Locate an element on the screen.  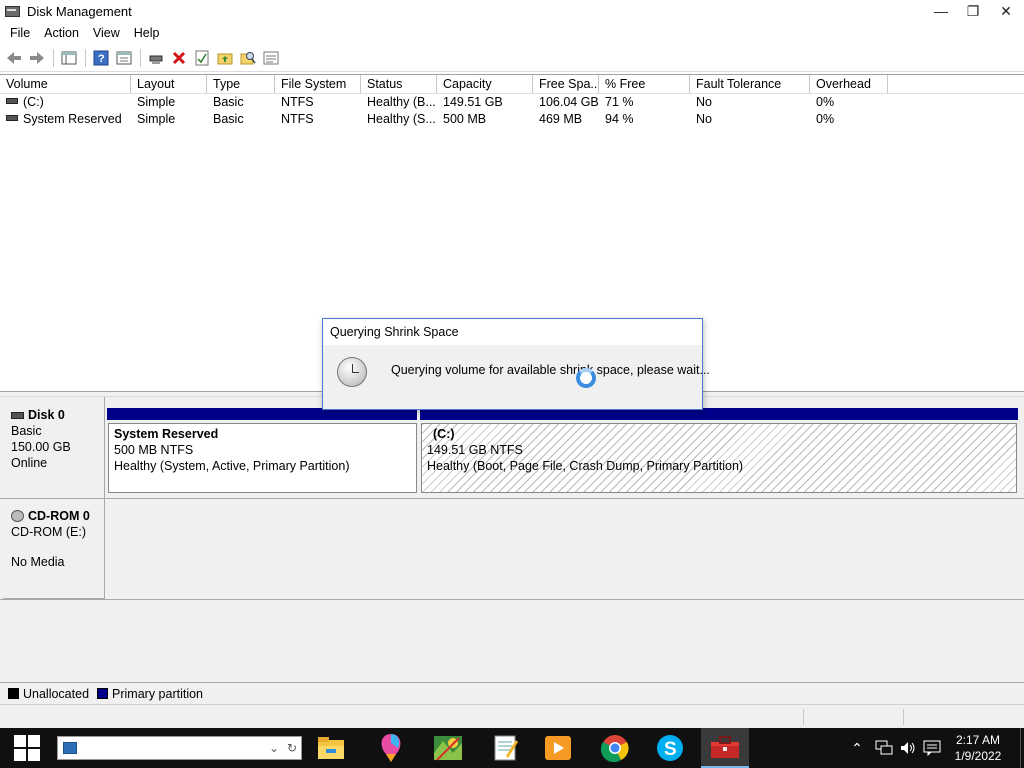
volume-name: (C:) is located at coordinates (33, 102).